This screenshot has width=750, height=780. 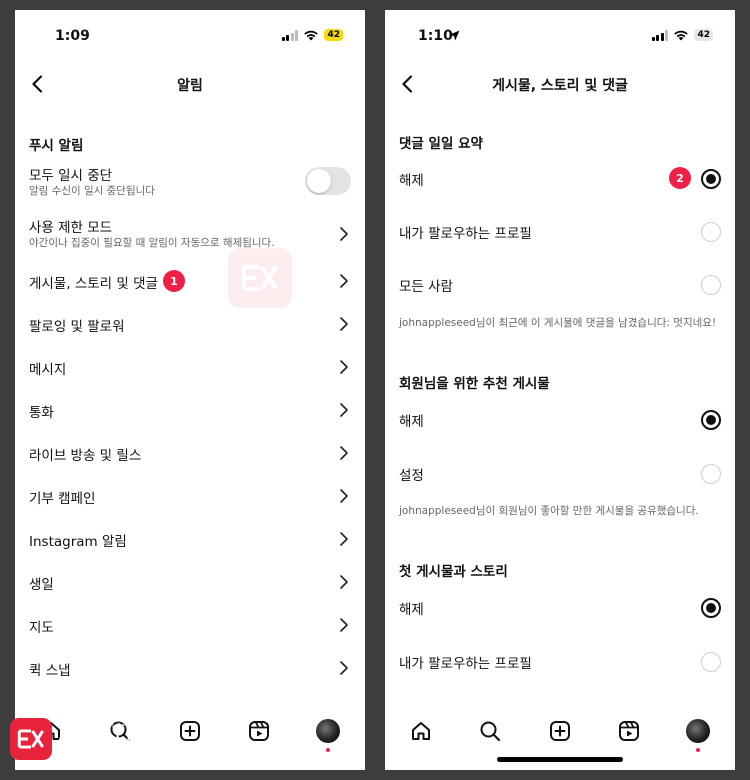 I want to click on suggested-posts-option: 해제, so click(x=560, y=419).